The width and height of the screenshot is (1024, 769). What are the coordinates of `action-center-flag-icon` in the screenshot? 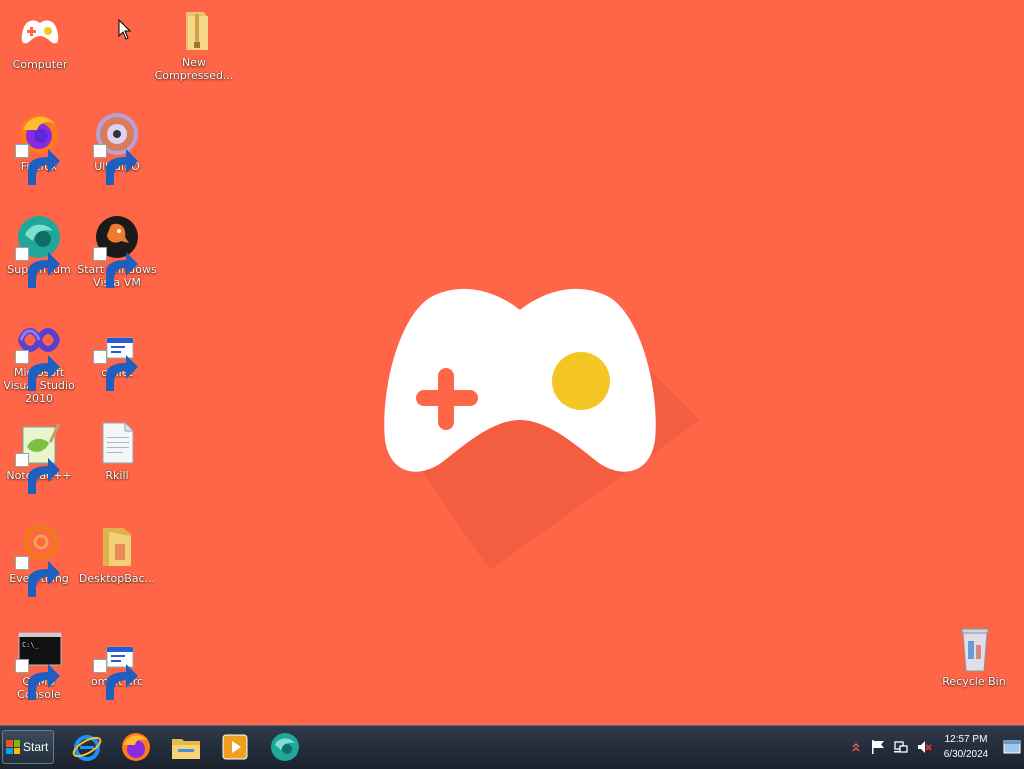 It's located at (878, 747).